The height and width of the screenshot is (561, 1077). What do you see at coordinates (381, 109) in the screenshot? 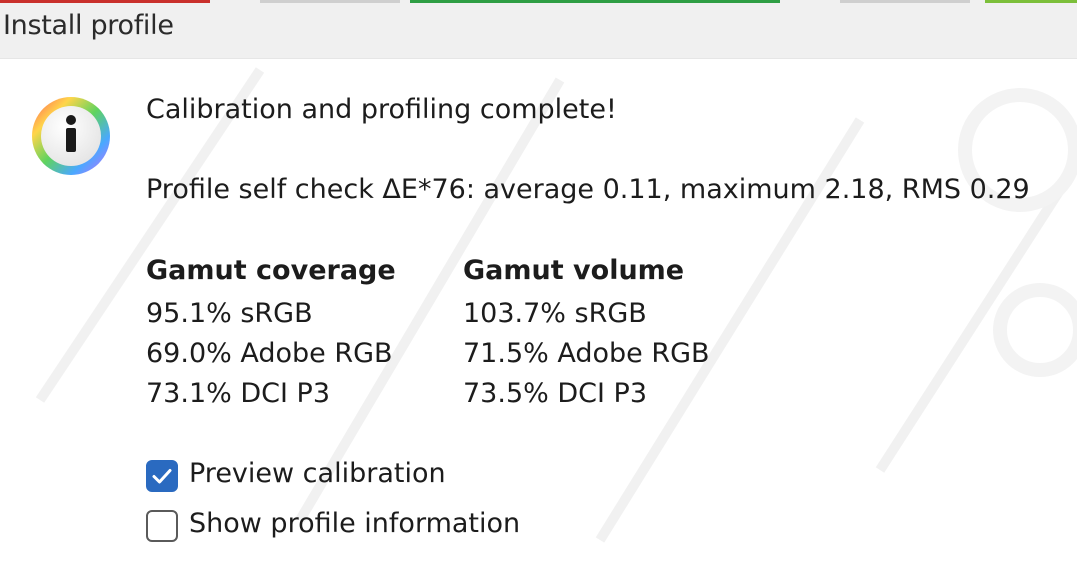
I see `completion-message: Calibration and profiling complete!` at bounding box center [381, 109].